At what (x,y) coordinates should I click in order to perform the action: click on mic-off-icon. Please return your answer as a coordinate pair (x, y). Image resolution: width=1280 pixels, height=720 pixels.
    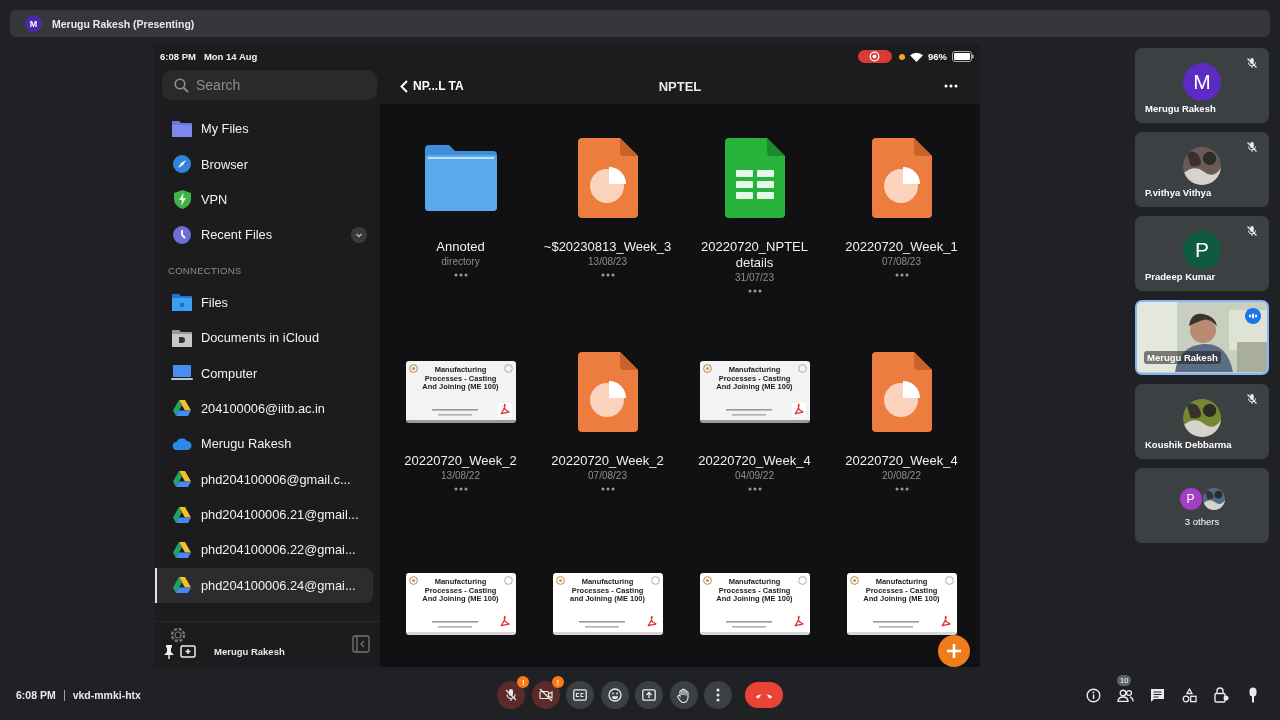
    Looking at the image, I should click on (511, 695).